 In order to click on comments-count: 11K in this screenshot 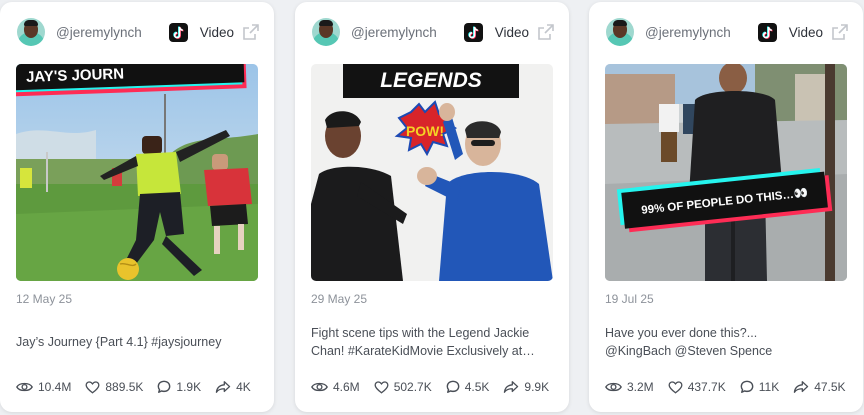, I will do `click(769, 387)`.